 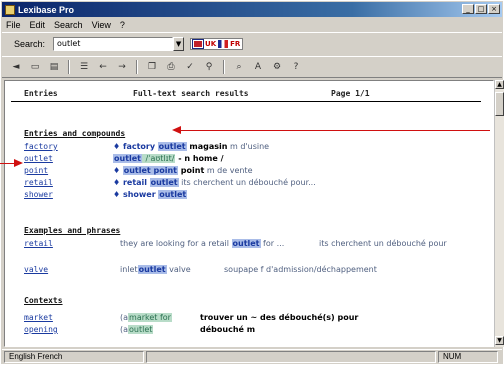 What do you see at coordinates (191, 93) in the screenshot?
I see `column-header-results: Full-text search results` at bounding box center [191, 93].